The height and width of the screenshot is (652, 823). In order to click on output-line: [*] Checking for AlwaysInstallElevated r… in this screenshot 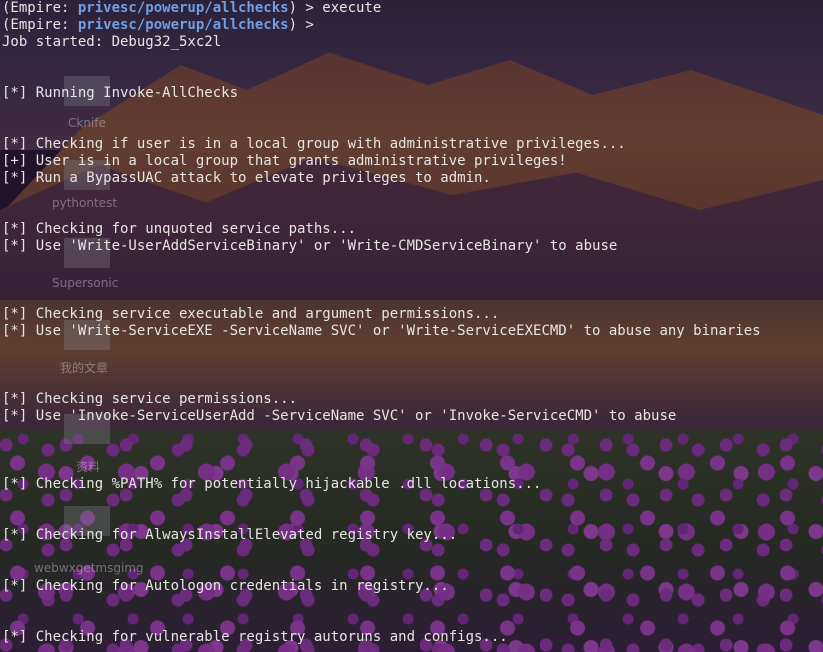, I will do `click(230, 535)`.